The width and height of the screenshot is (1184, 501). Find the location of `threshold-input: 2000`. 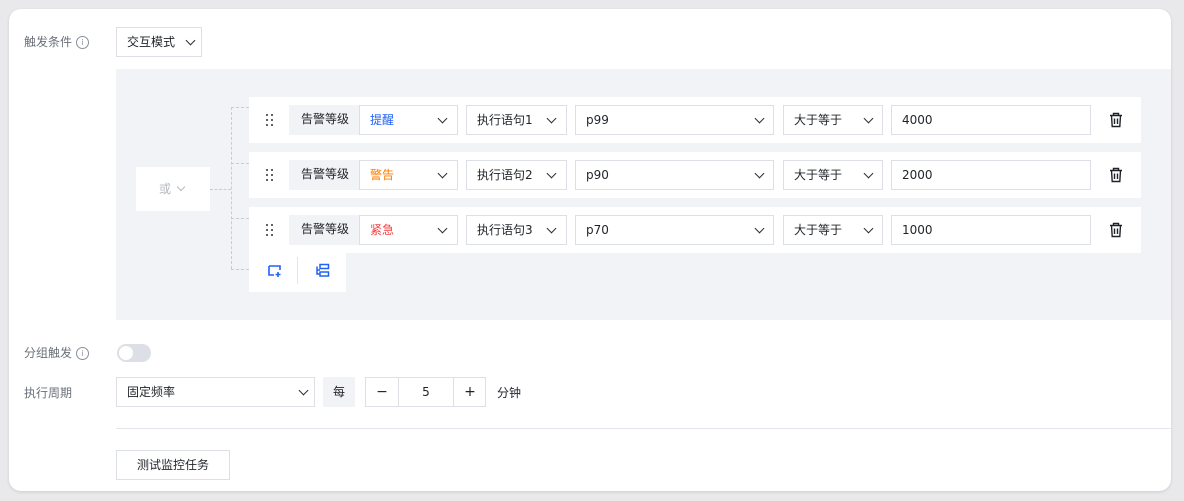

threshold-input: 2000 is located at coordinates (991, 175).